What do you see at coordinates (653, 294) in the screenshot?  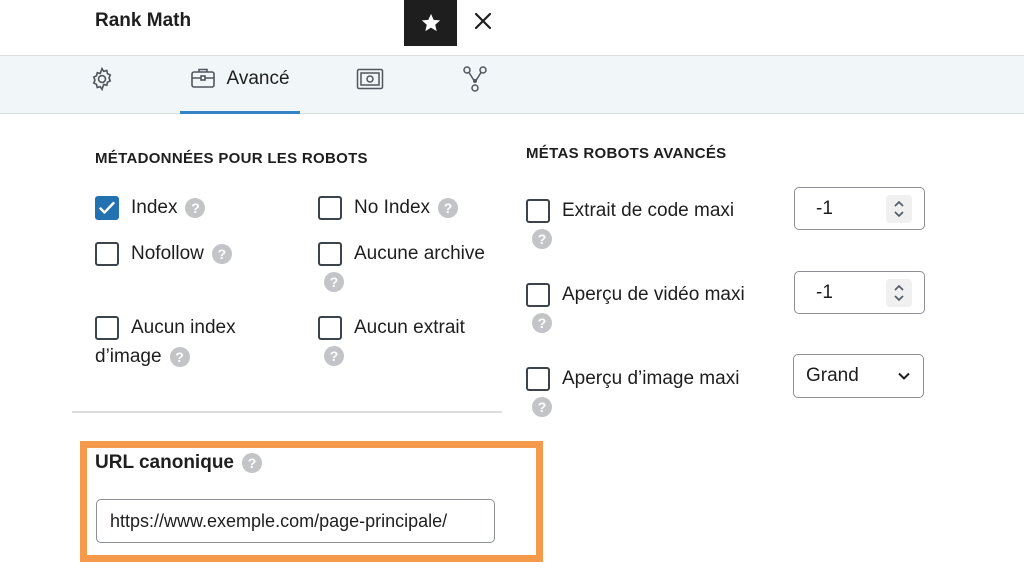 I see `max-video-preview-label: Aperçu de vidéo maxi` at bounding box center [653, 294].